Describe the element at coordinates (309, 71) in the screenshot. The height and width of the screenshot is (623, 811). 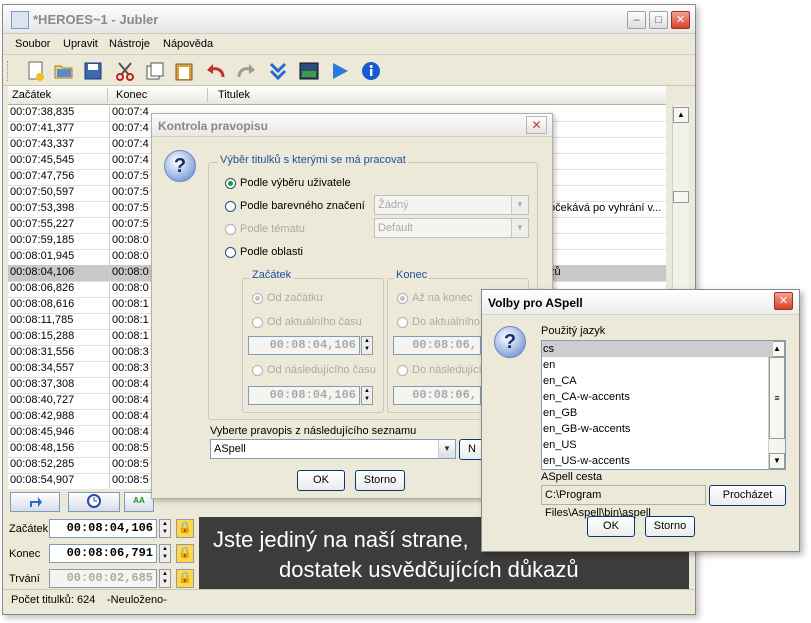
I see `preview-image-icon` at that location.